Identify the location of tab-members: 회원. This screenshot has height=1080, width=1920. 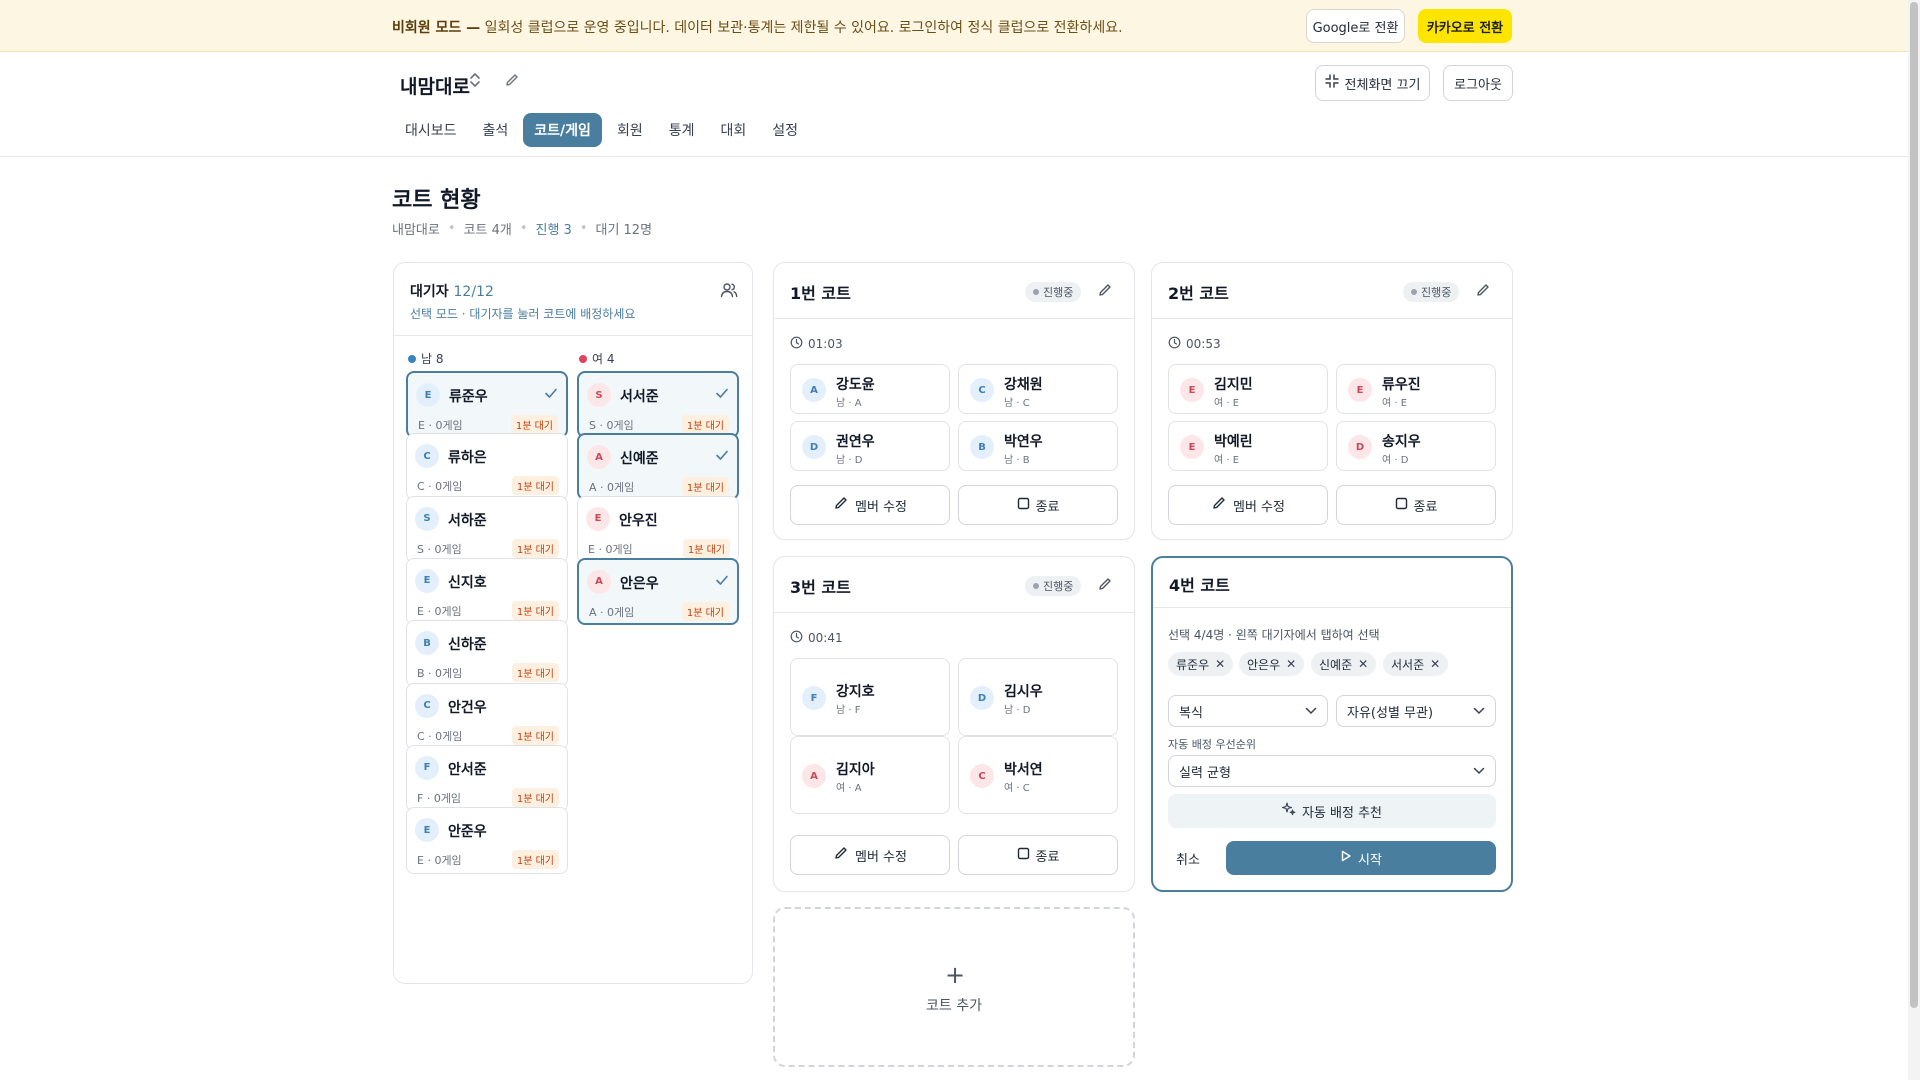
(630, 130).